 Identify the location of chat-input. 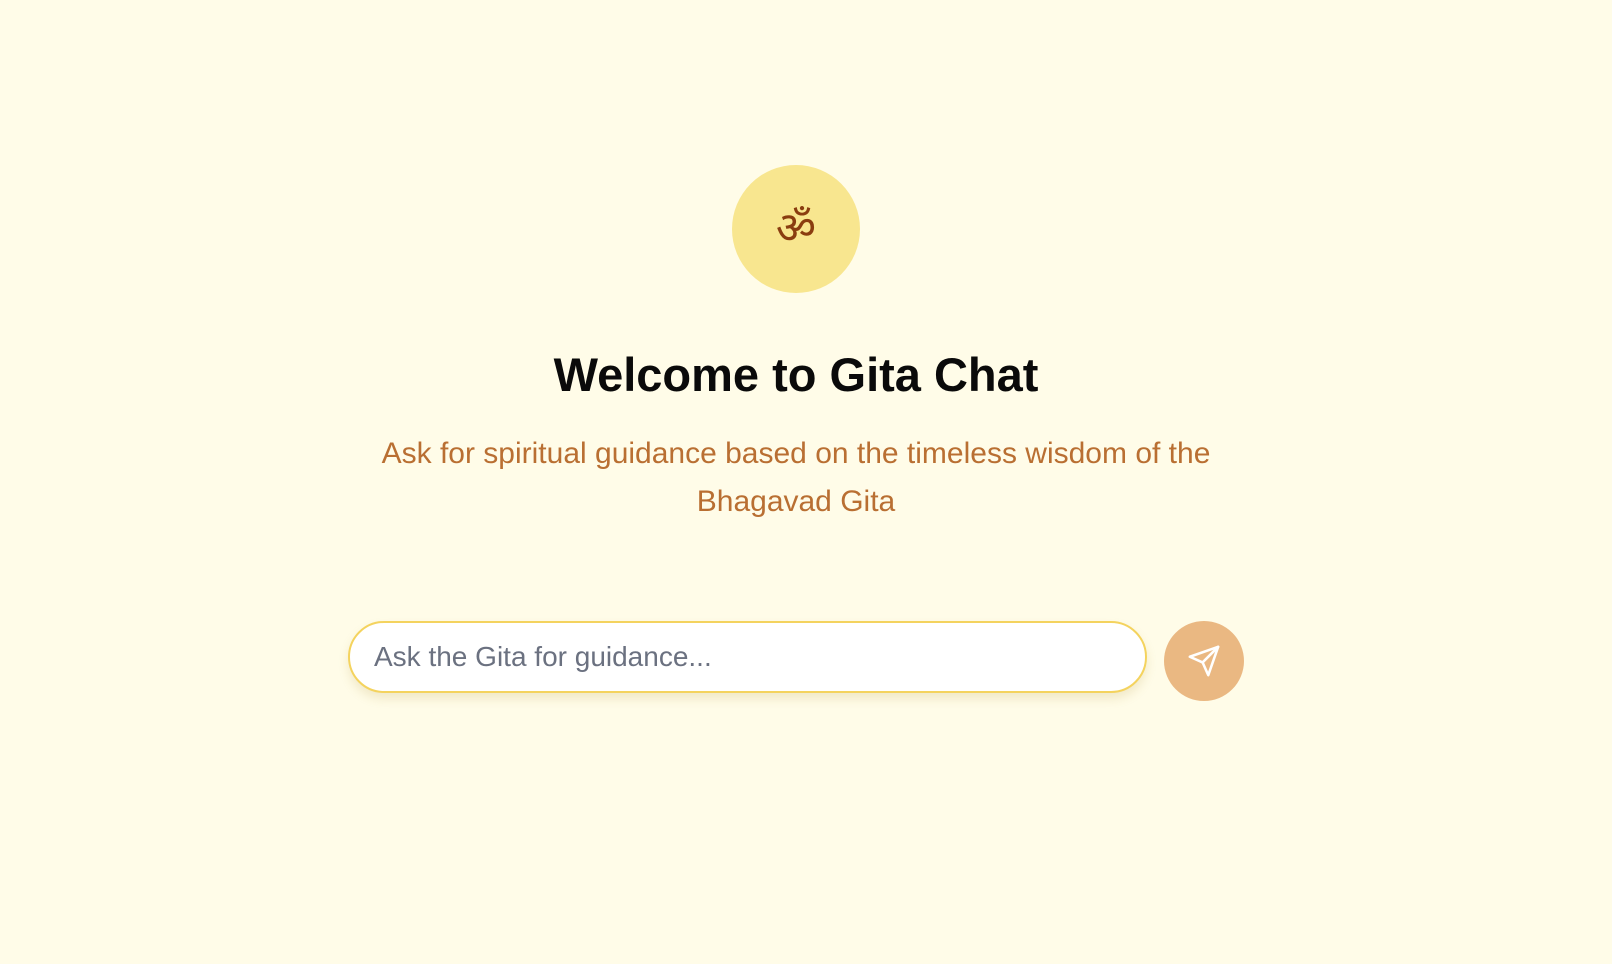
(747, 657).